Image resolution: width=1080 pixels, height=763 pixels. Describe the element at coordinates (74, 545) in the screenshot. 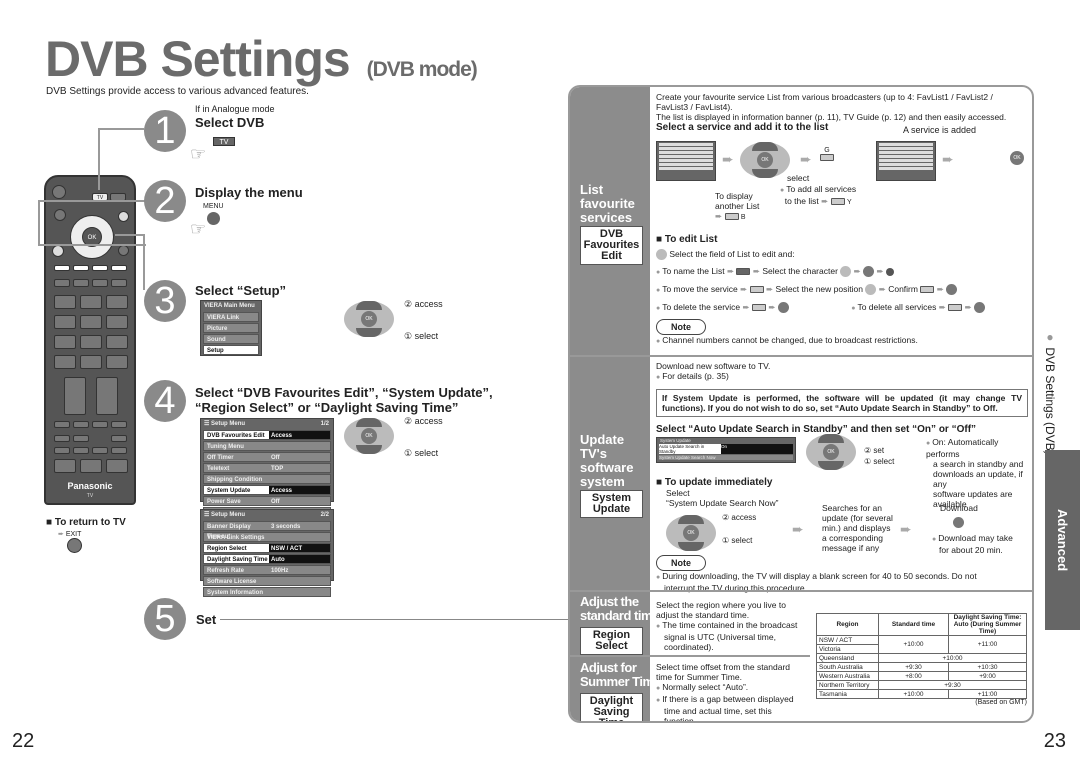

I see `exit-key` at that location.